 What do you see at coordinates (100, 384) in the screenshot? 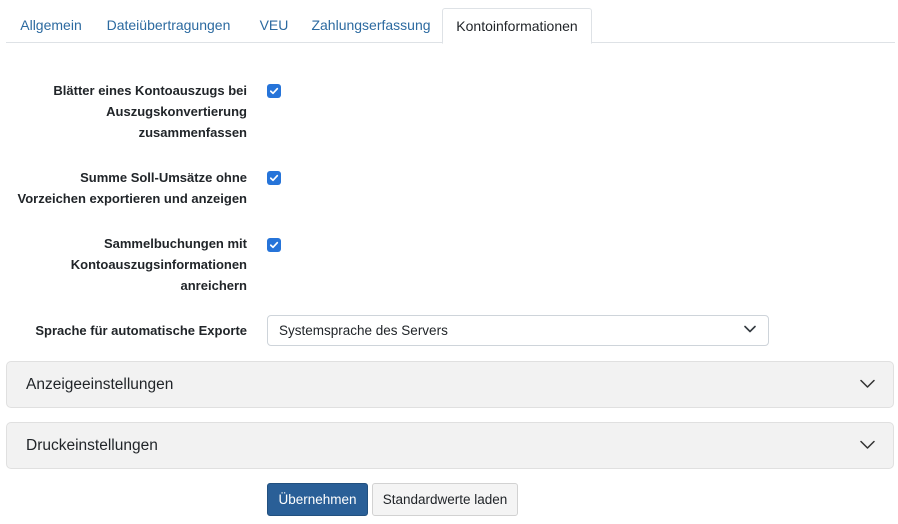
I see `accordion-title: Anzeigeeinstellungen` at bounding box center [100, 384].